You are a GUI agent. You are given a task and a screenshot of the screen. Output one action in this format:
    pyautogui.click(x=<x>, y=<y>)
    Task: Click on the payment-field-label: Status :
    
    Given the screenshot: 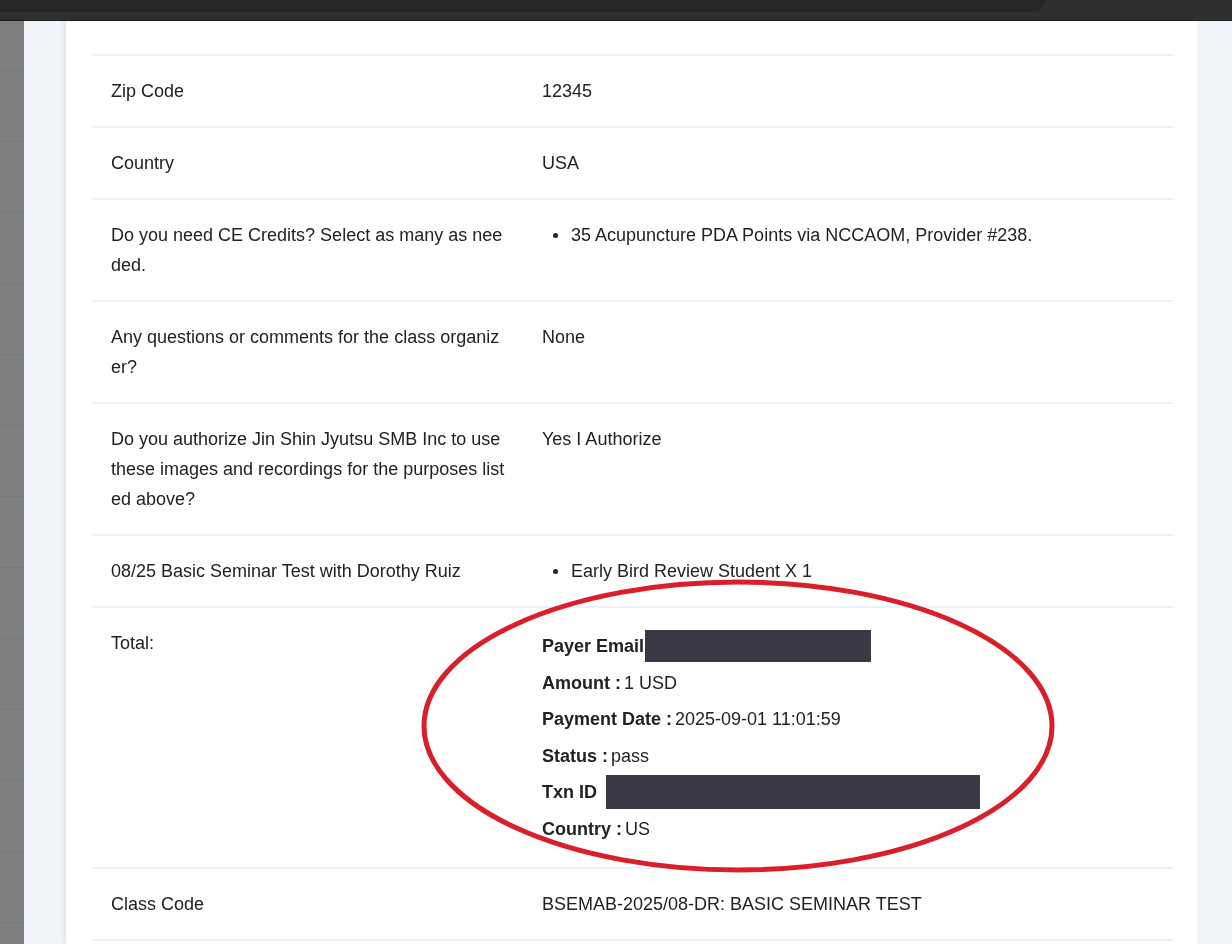 What is the action you would take?
    pyautogui.click(x=575, y=756)
    